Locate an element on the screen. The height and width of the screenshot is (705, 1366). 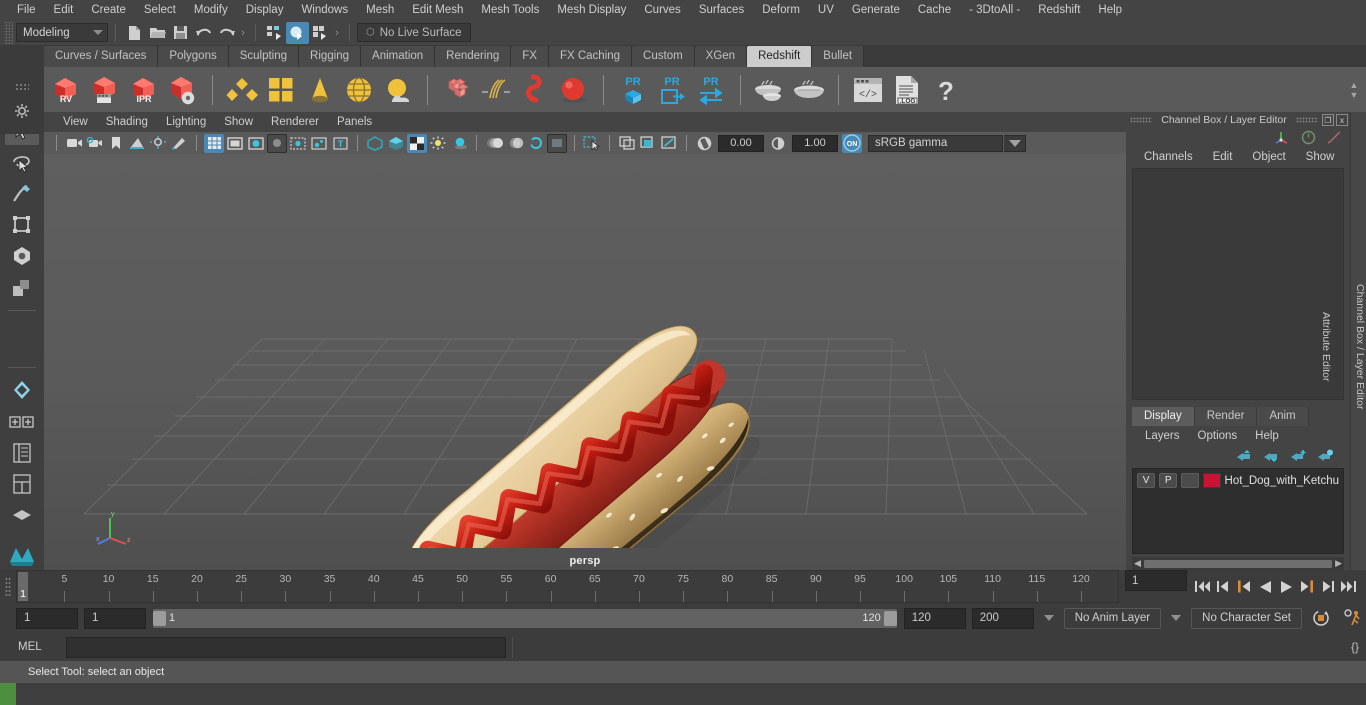
shelf-tab-redshift: Redshift is located at coordinates (780, 56).